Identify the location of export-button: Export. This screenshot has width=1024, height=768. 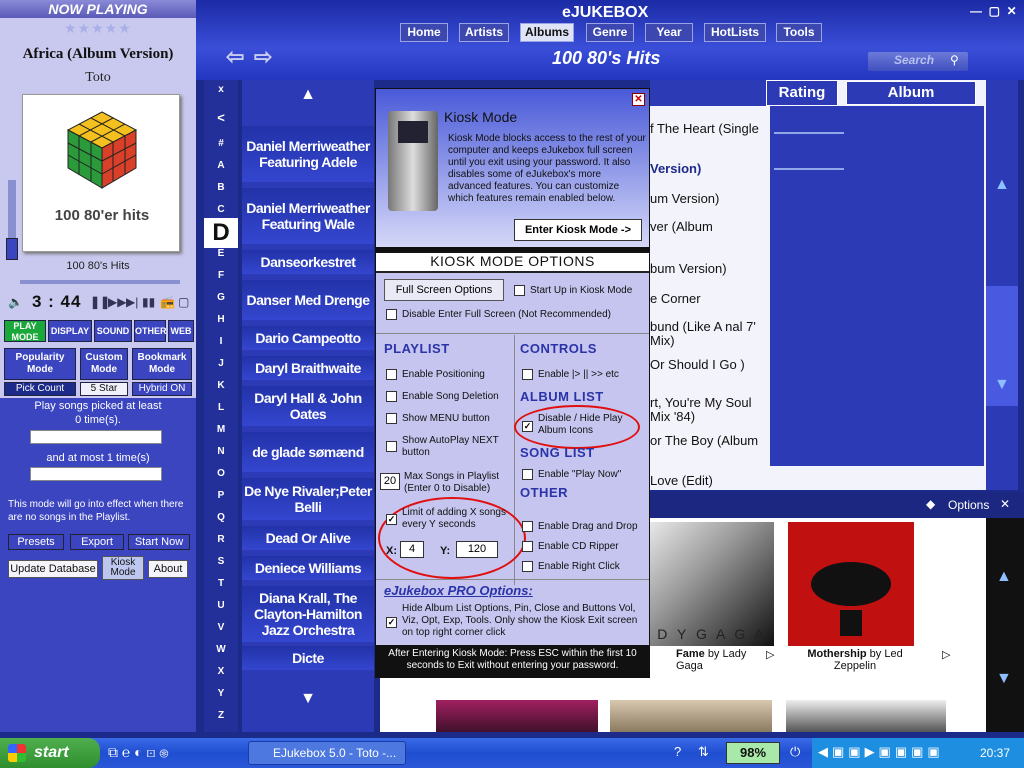
(97, 542).